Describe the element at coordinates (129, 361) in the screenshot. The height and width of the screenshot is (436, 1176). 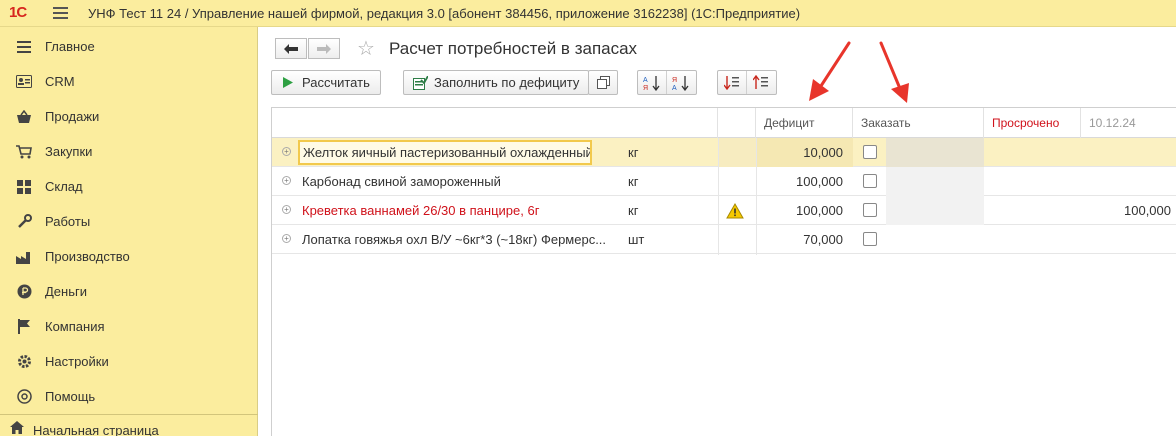
I see `sidebar-item-settings: Настройки` at that location.